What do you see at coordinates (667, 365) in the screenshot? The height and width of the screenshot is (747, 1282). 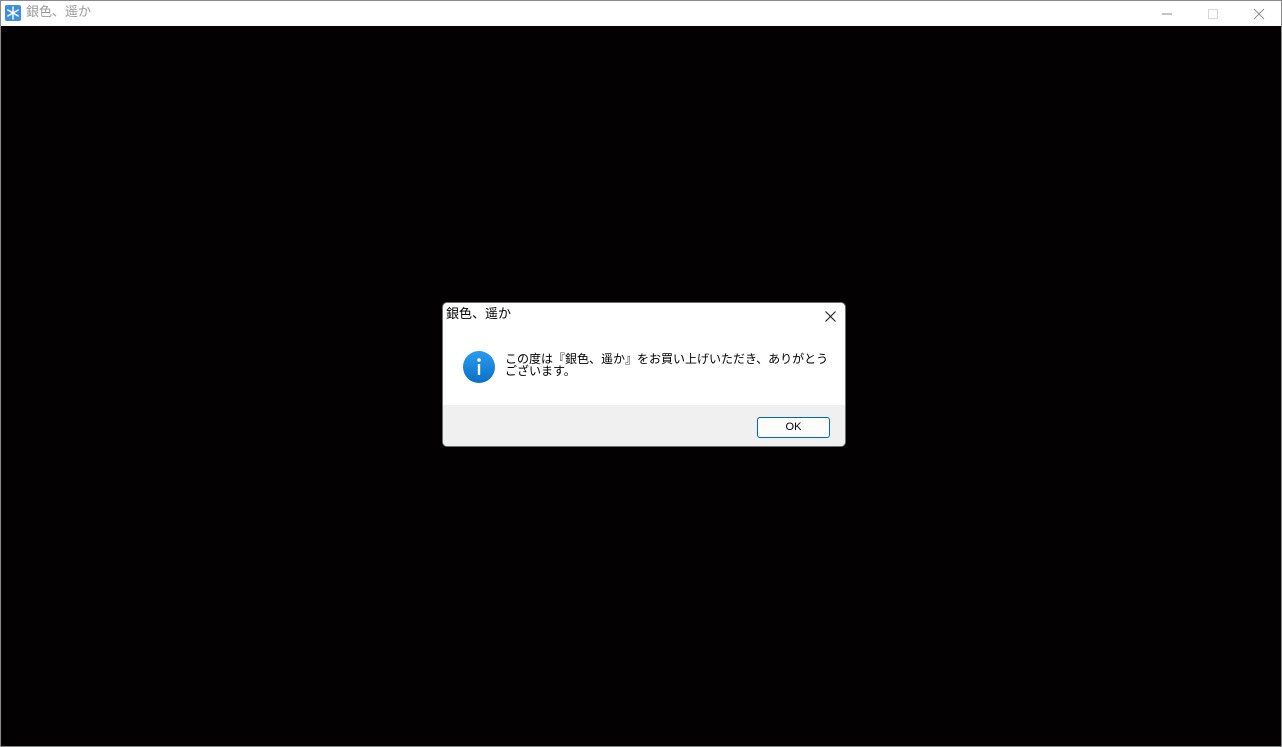 I see `dialog-message: この度は『銀色、遥か』をお買い上げいただき、ありがとうございます。` at bounding box center [667, 365].